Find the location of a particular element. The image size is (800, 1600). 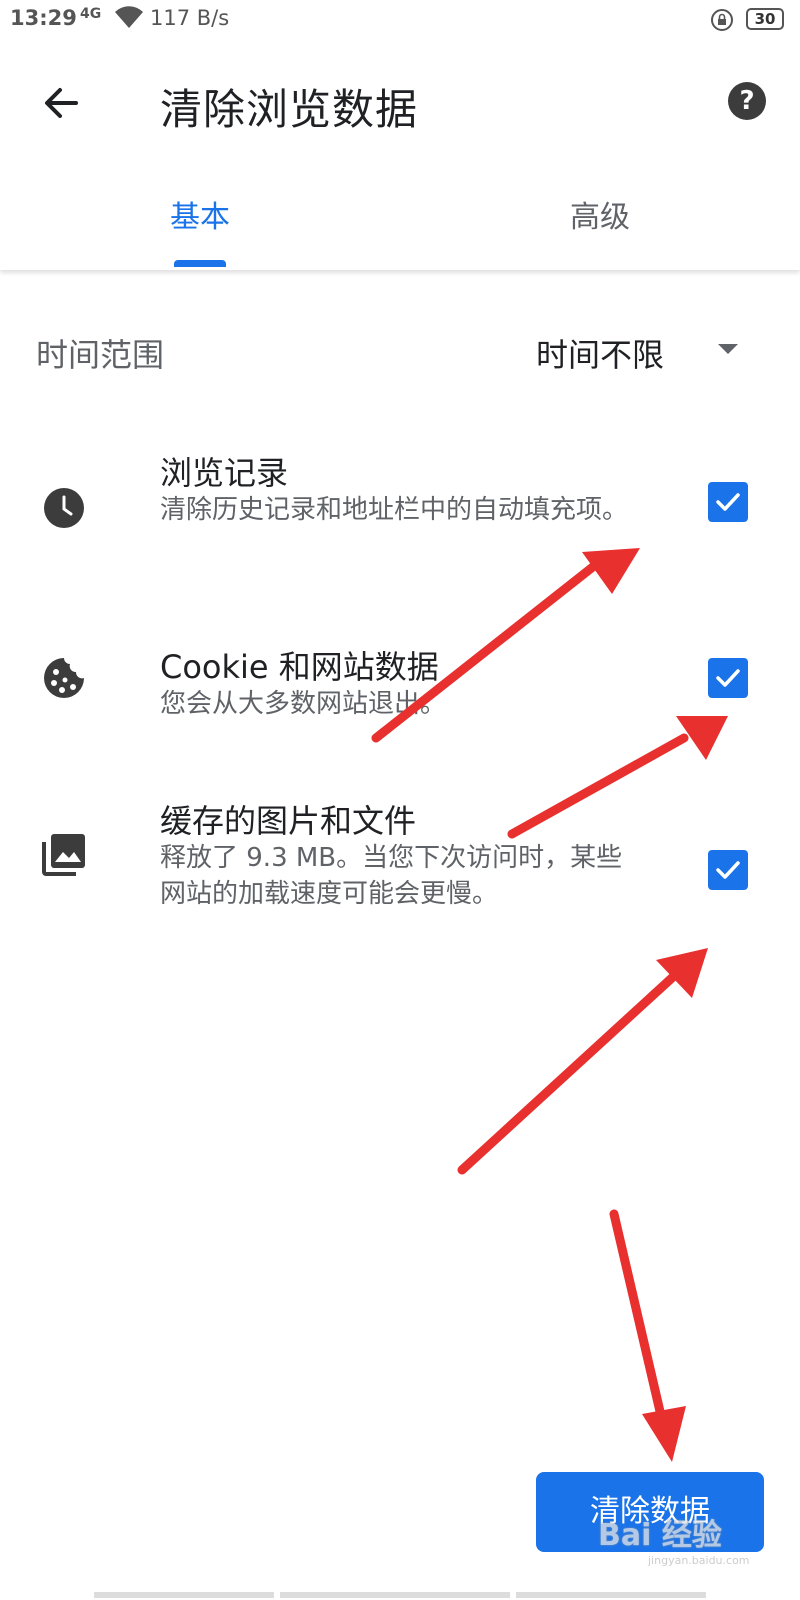

page-title: 清除浏览数据 is located at coordinates (289, 109).